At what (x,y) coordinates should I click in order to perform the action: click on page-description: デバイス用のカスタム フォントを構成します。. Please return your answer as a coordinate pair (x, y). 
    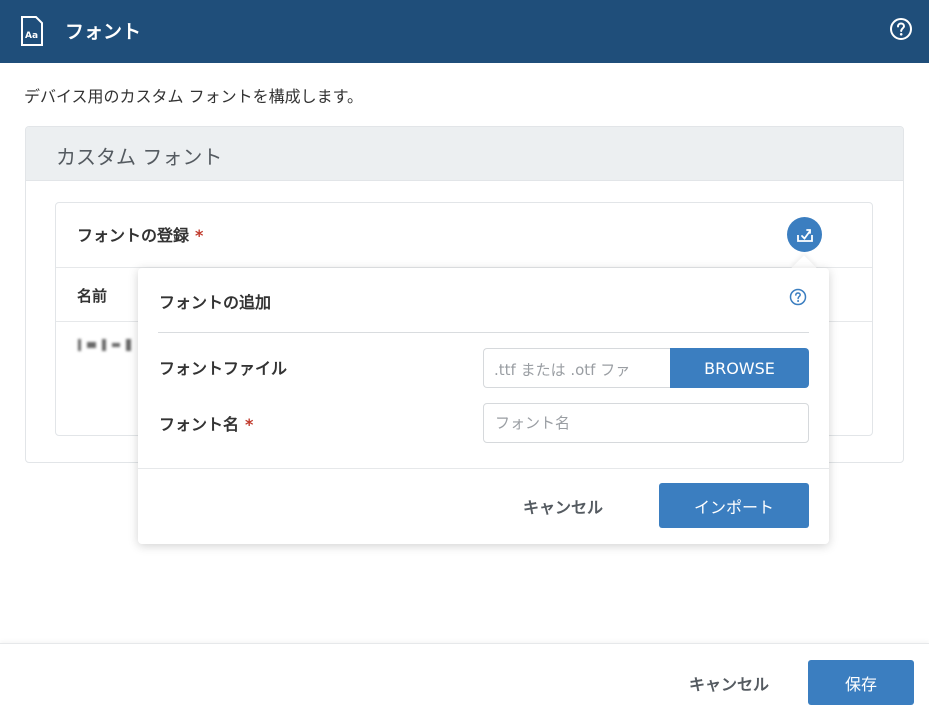
    Looking at the image, I should click on (194, 96).